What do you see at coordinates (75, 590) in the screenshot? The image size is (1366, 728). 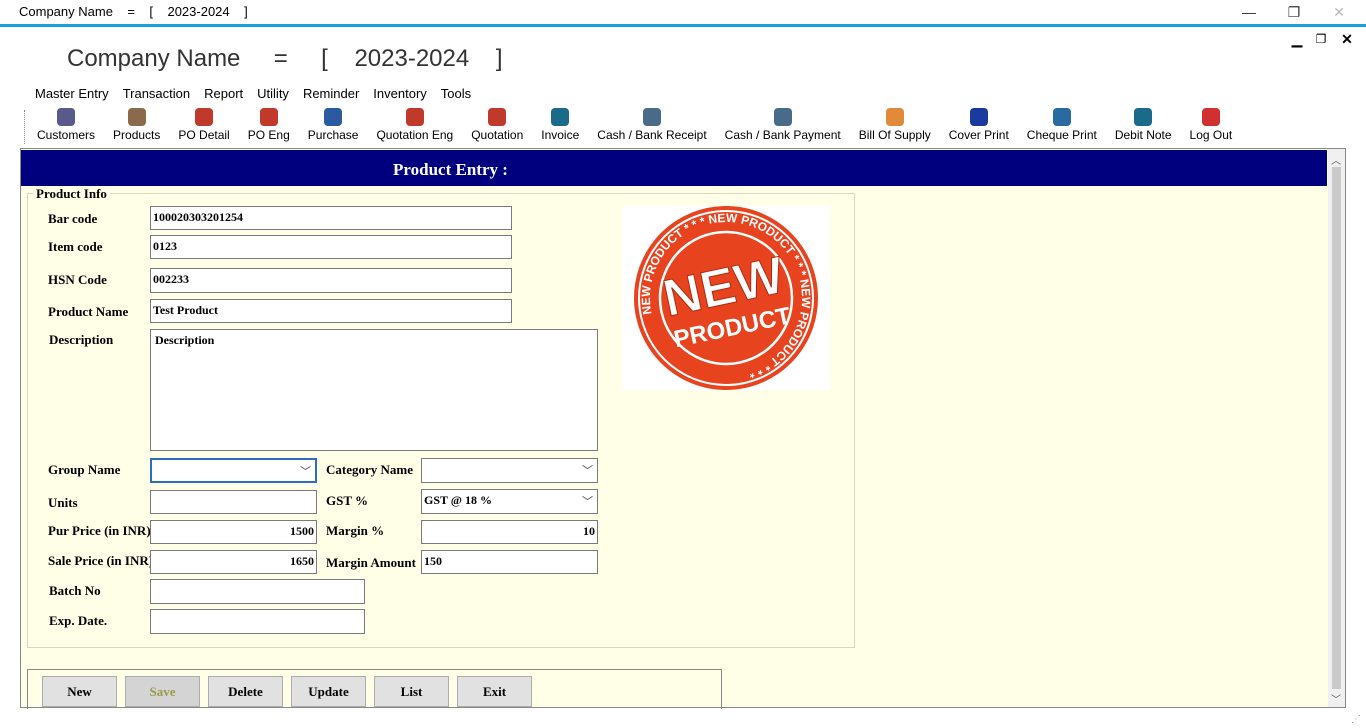 I see `batch-no-label: Batch No` at bounding box center [75, 590].